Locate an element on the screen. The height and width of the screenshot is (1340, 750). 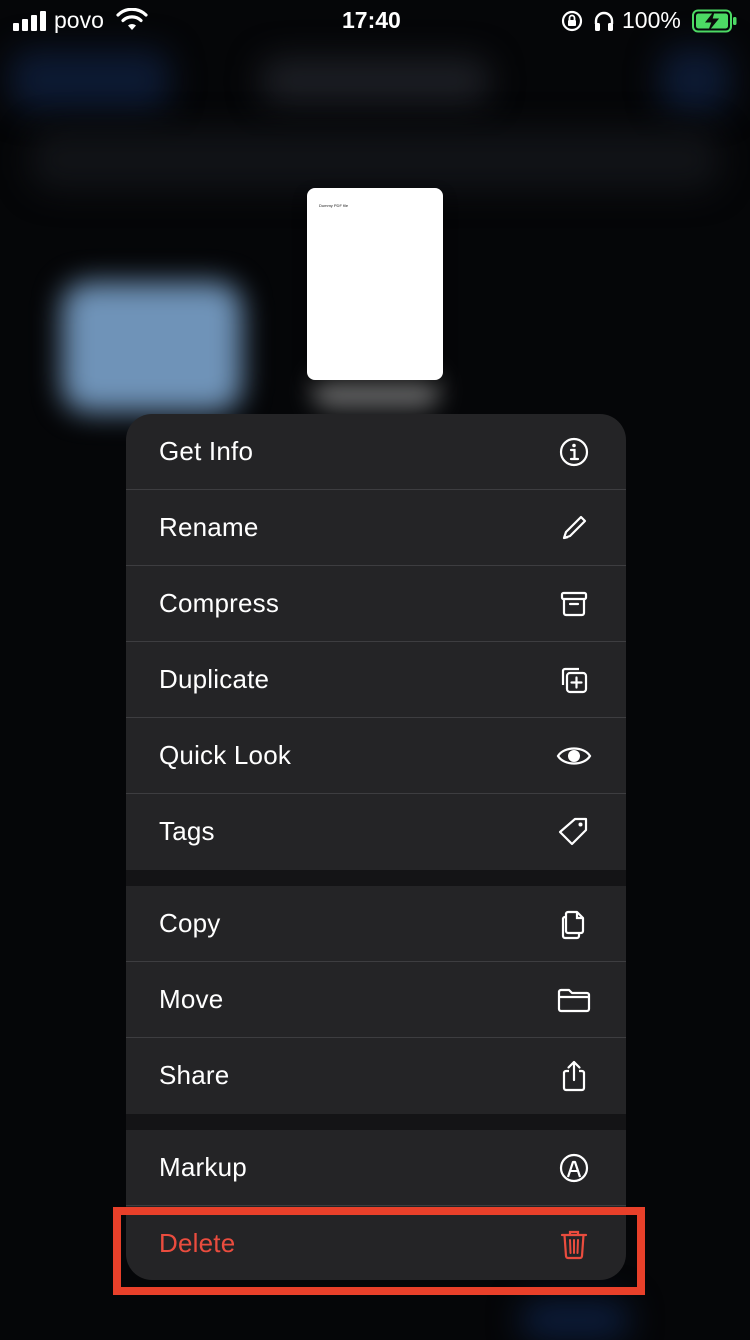
pencil-icon is located at coordinates (574, 527).